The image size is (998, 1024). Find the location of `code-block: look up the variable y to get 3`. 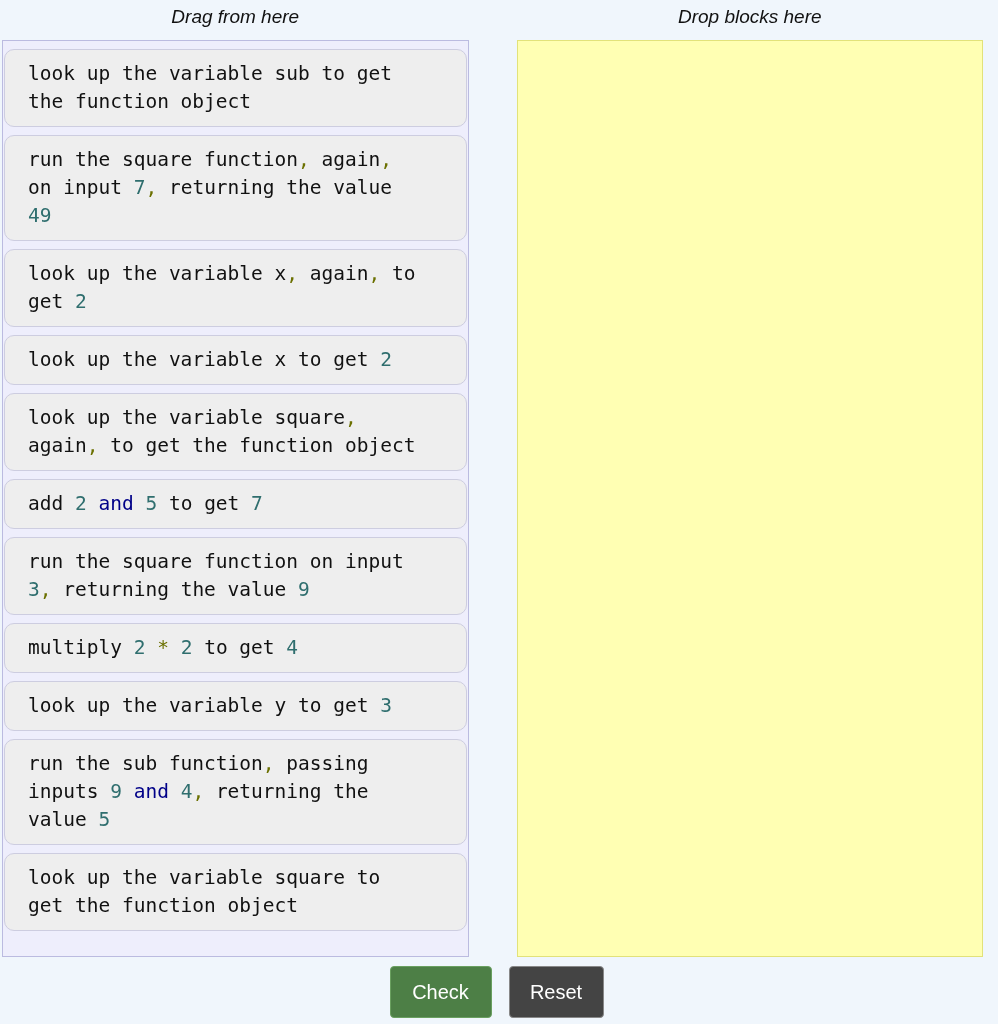

code-block: look up the variable y to get 3 is located at coordinates (235, 706).